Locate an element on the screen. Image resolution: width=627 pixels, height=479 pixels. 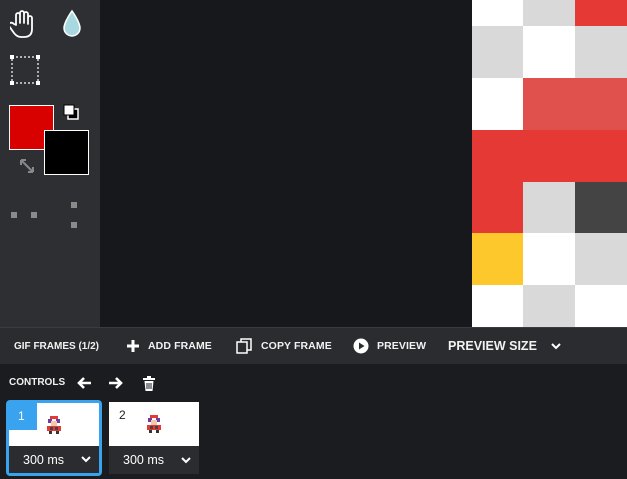
arrow-right-icon is located at coordinates (116, 383).